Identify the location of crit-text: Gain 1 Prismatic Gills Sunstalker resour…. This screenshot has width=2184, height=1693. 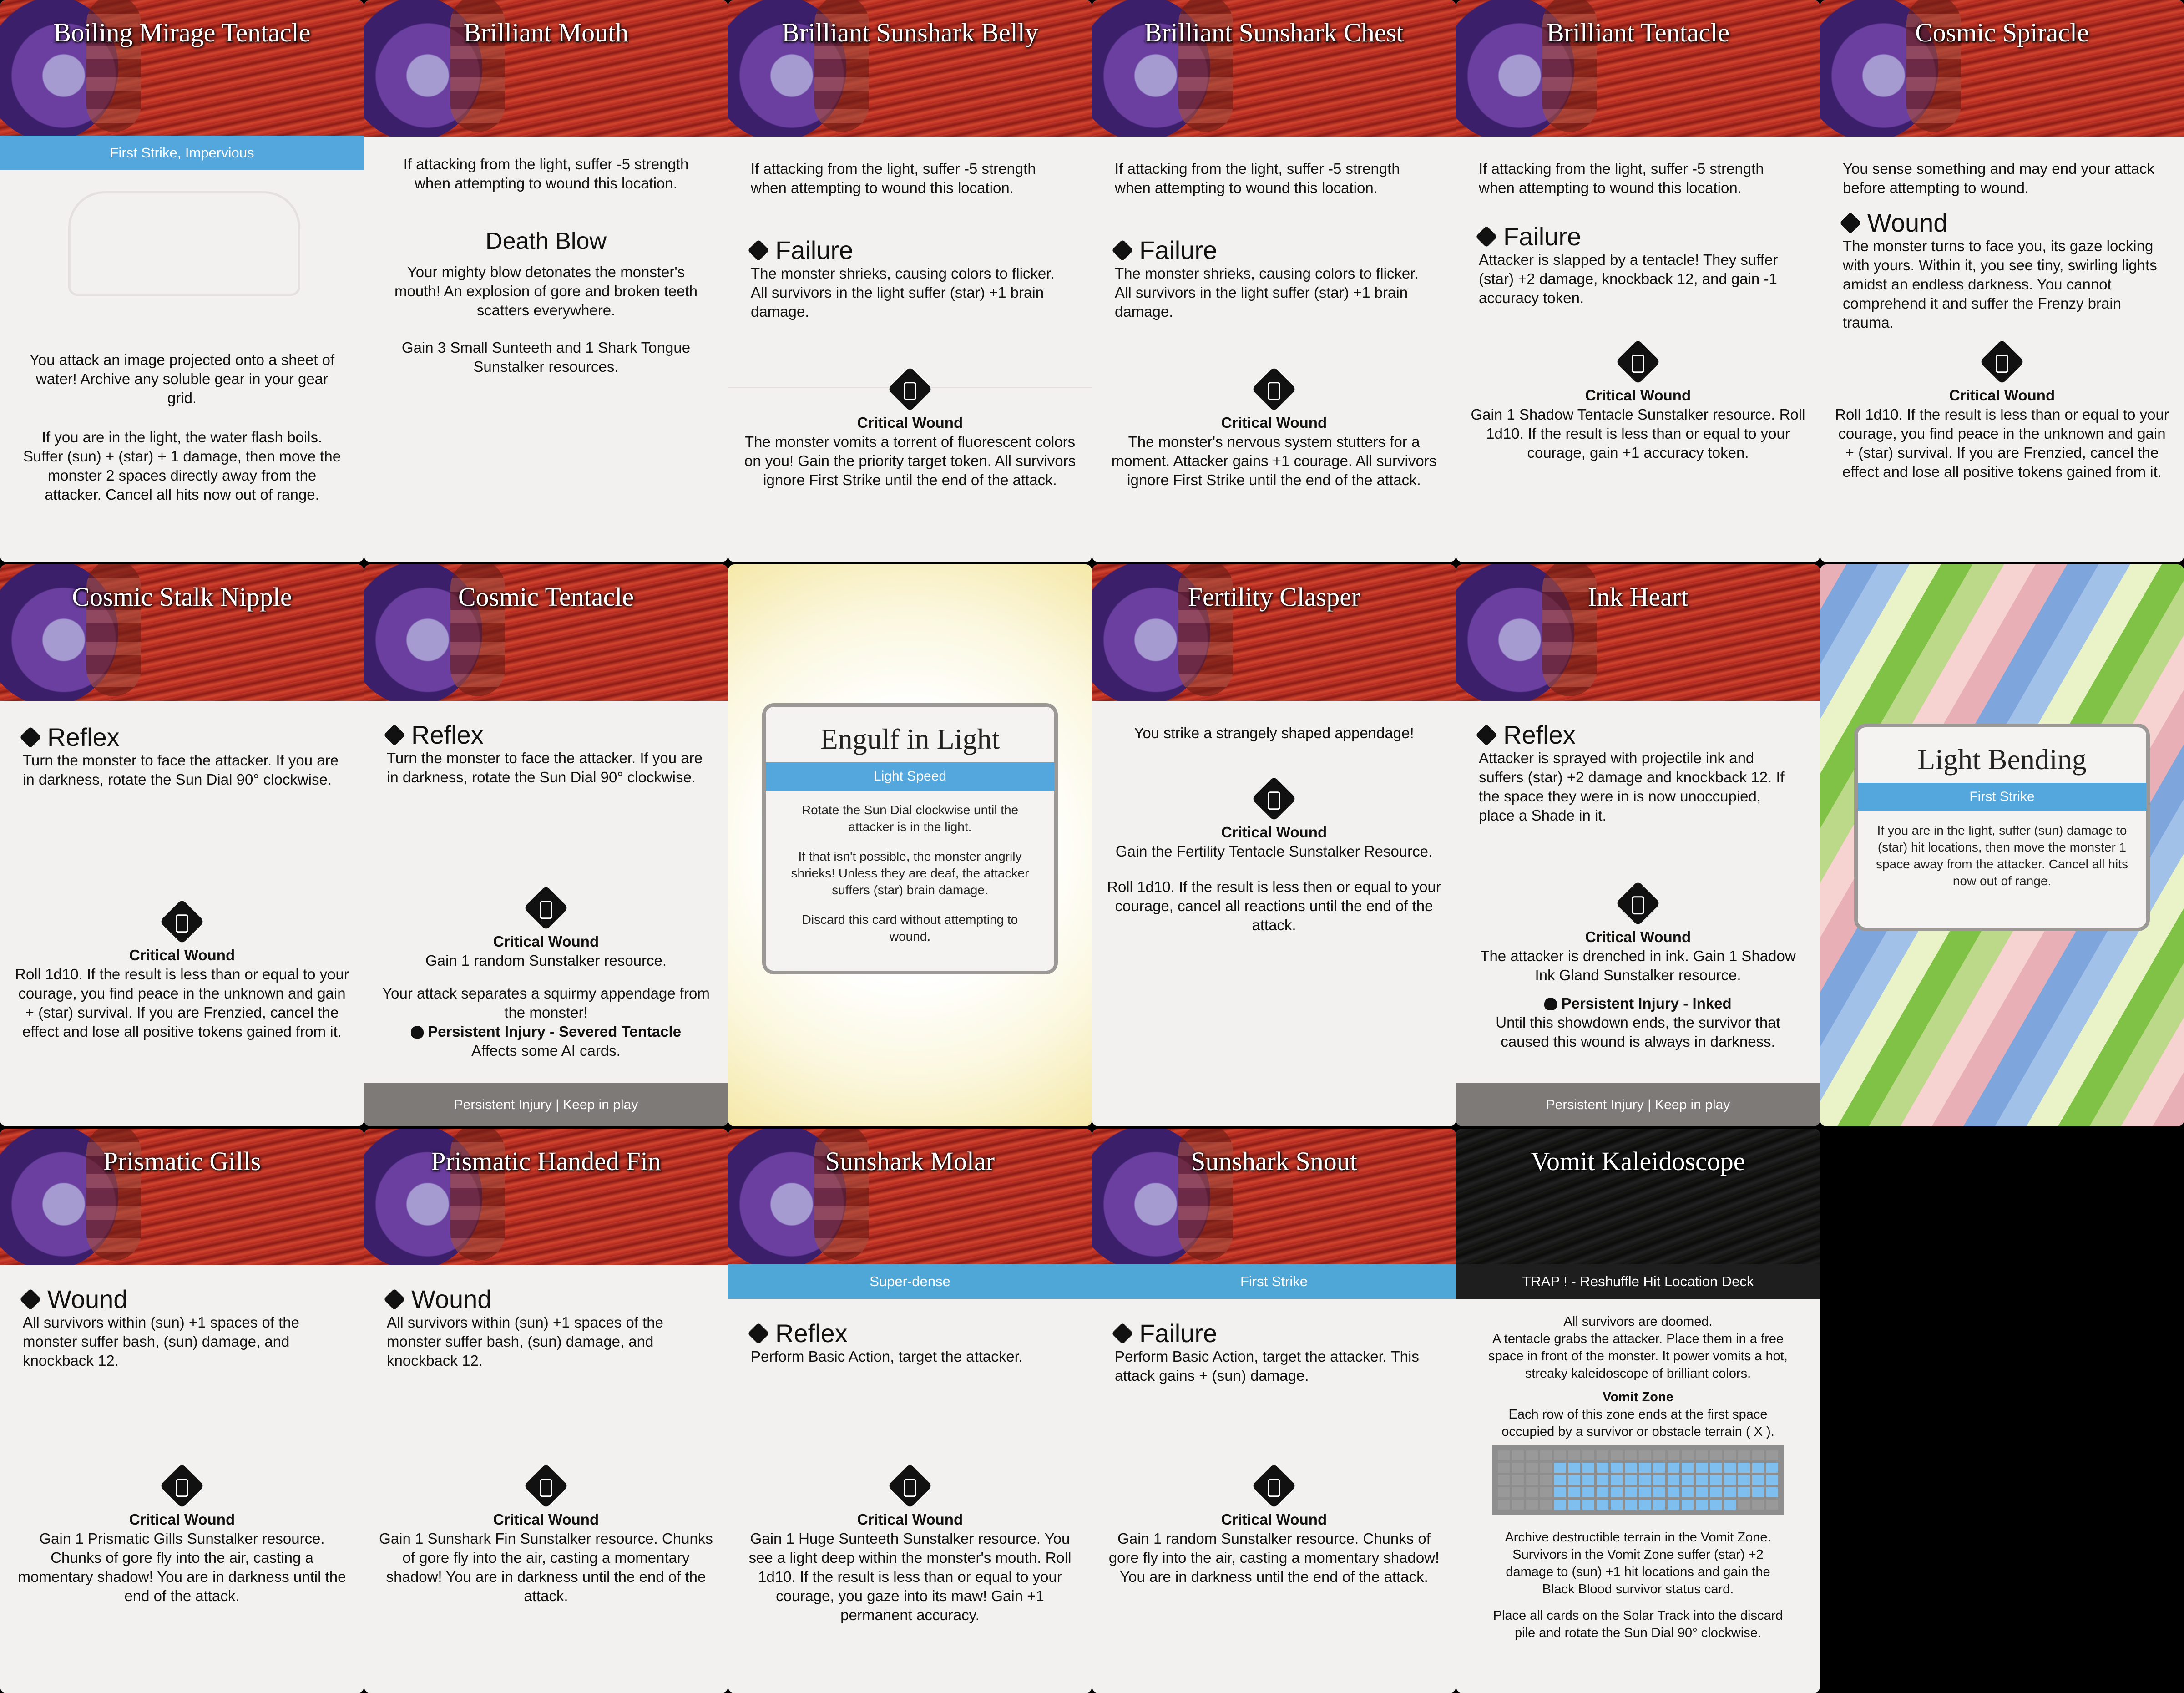
(182, 1567).